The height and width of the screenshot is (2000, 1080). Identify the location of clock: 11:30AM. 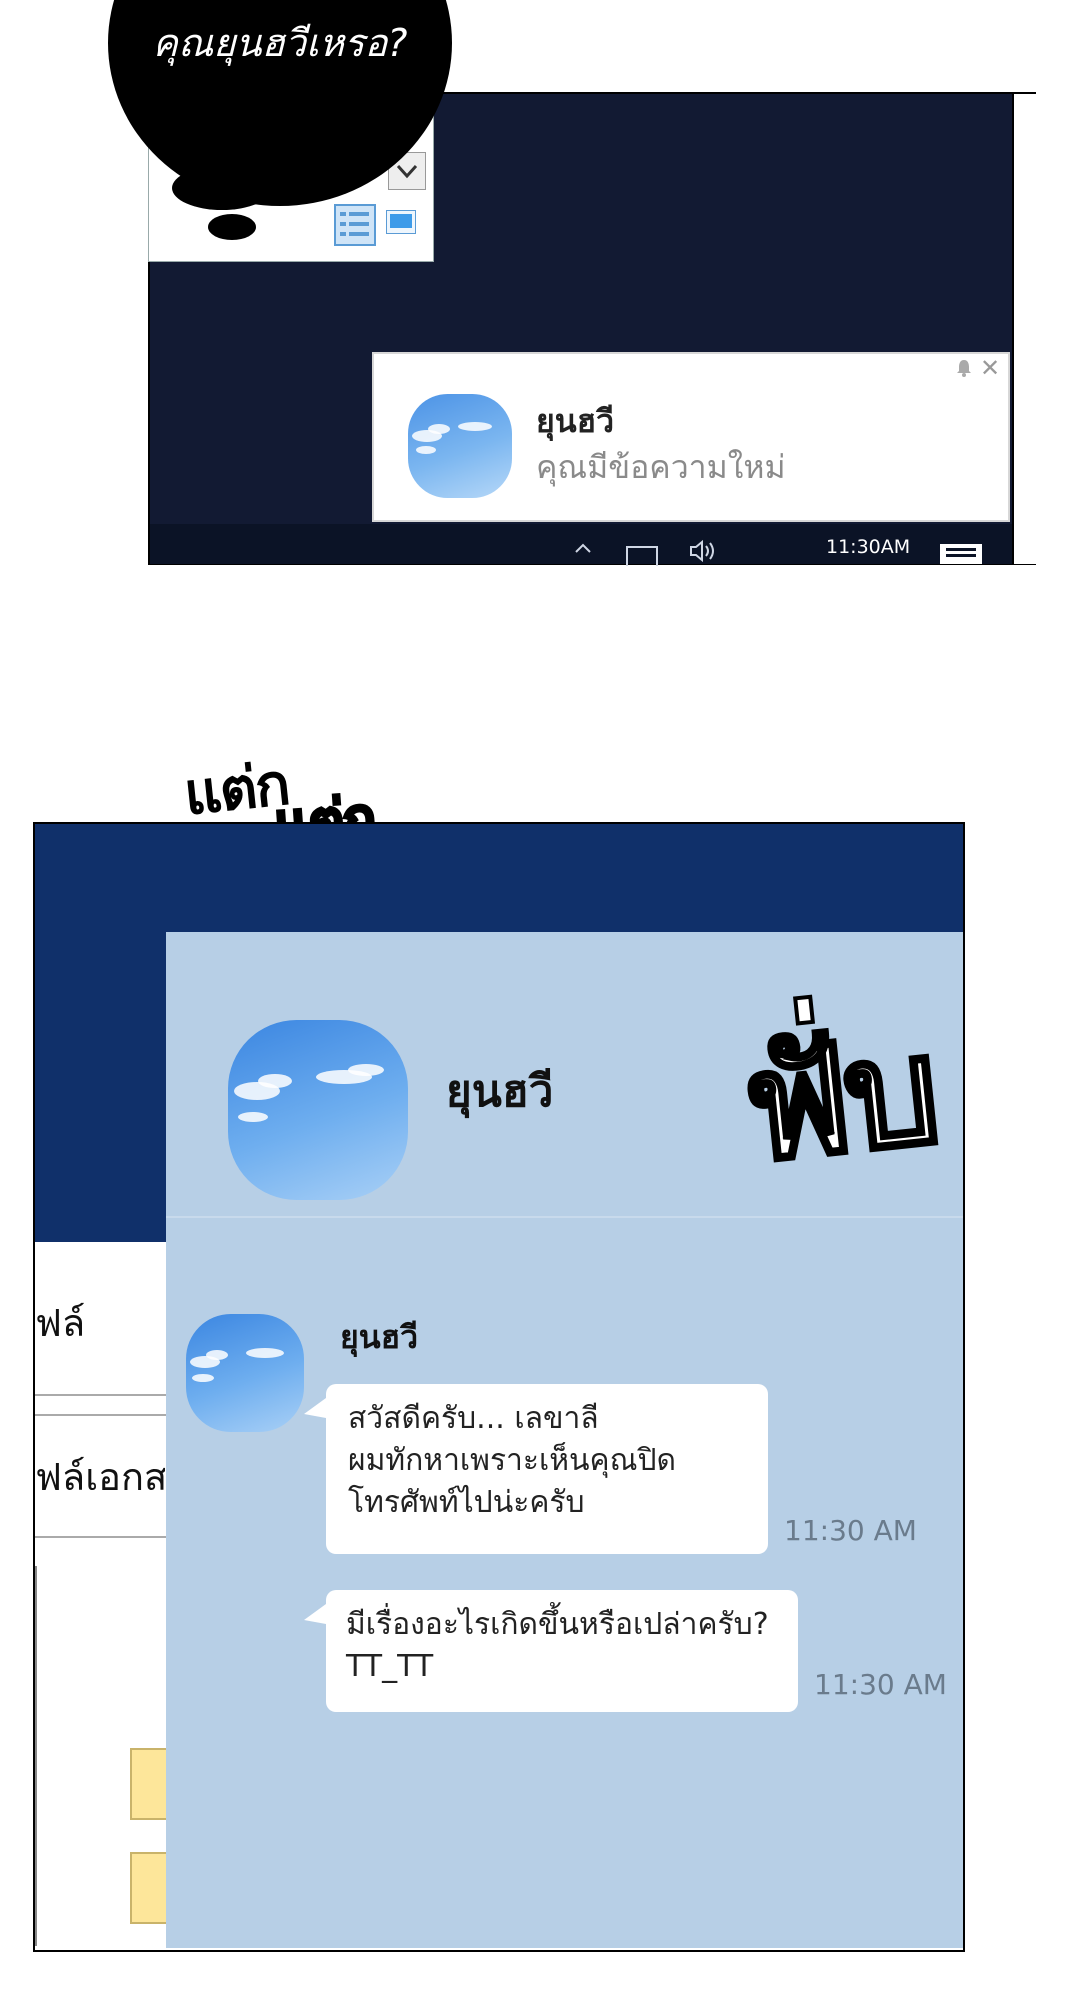
(868, 547).